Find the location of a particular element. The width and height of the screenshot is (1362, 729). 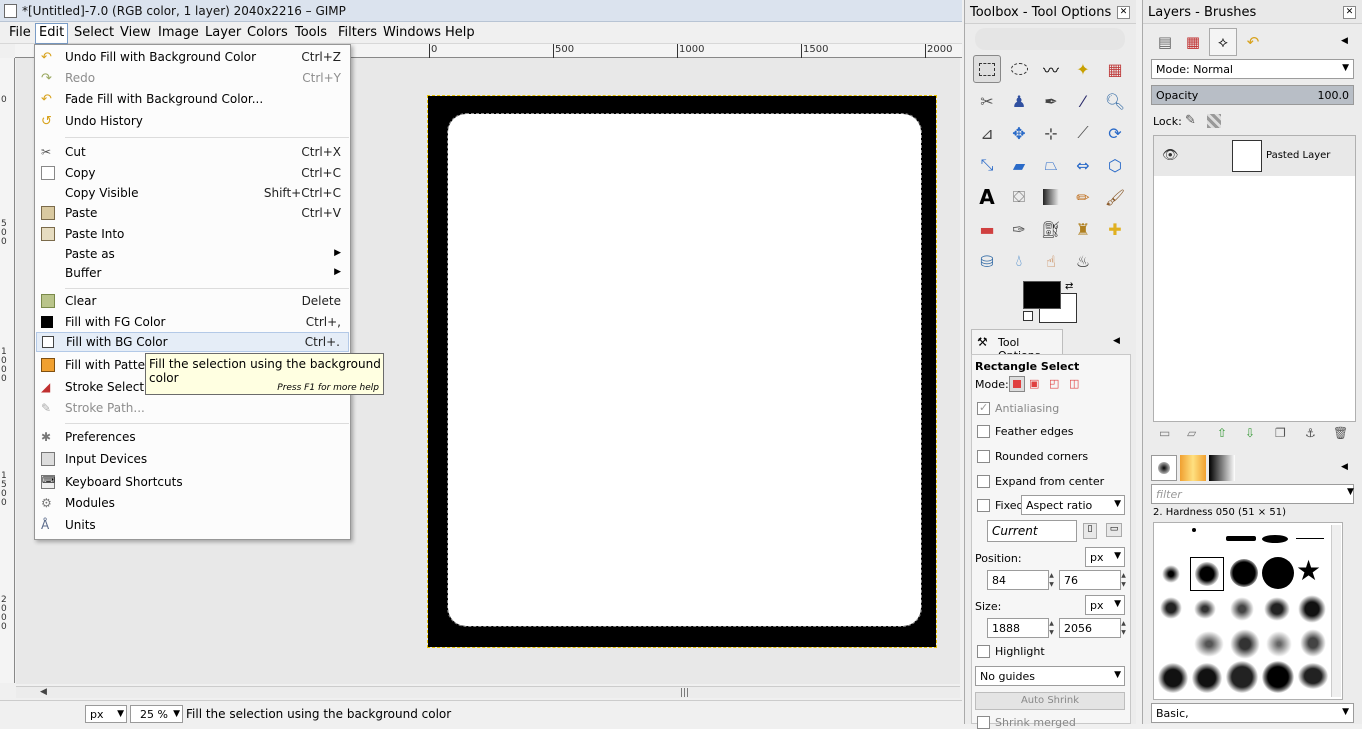

reset-colors-icon is located at coordinates (1028, 316).